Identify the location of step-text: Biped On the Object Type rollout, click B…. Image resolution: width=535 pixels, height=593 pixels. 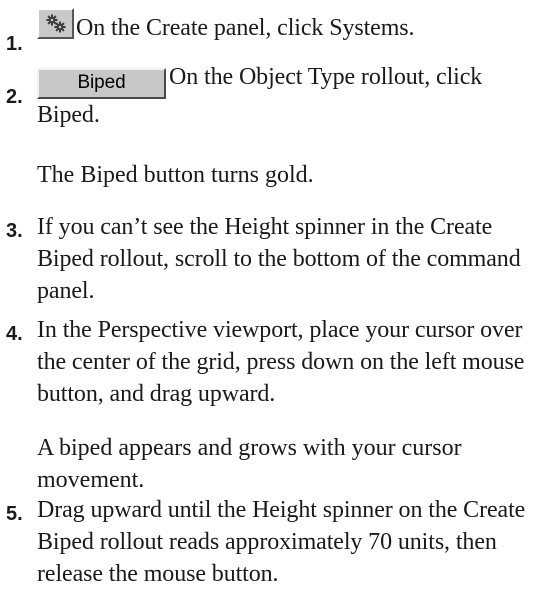
(283, 96).